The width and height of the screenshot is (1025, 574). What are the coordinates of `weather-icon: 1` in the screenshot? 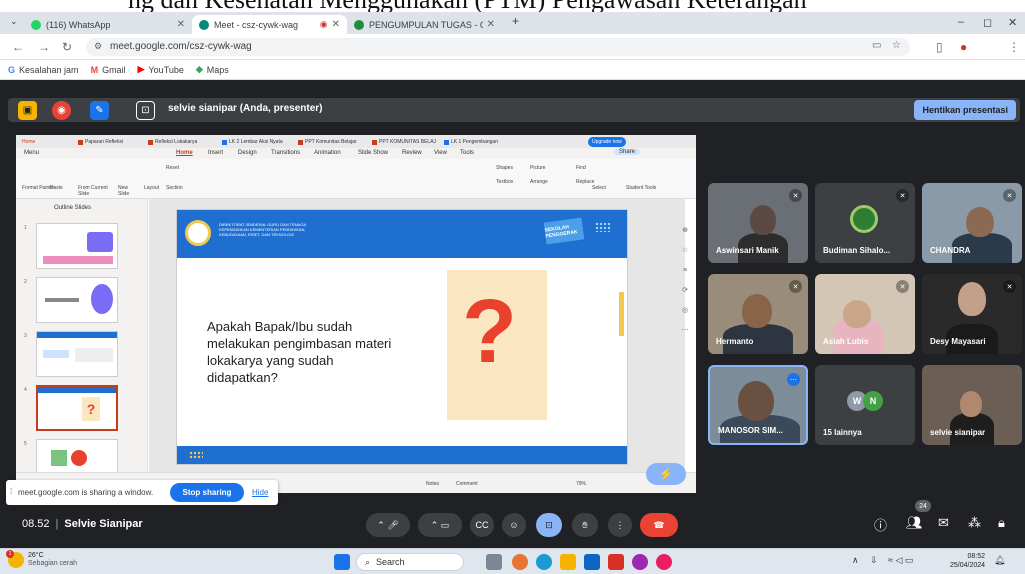 It's located at (15, 559).